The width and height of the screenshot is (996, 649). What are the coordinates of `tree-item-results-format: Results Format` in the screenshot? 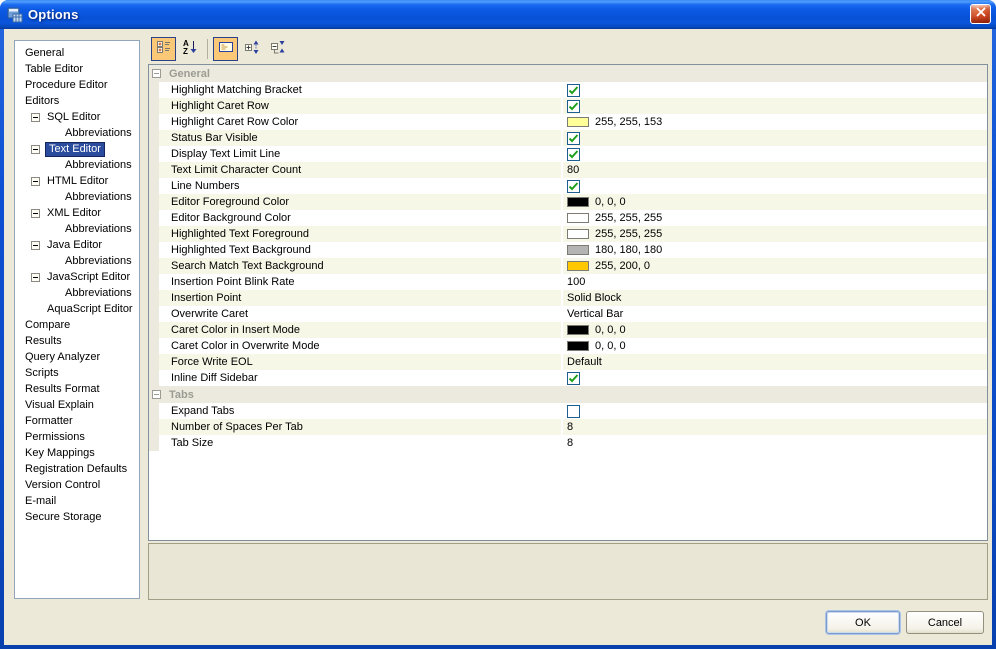 It's located at (77, 389).